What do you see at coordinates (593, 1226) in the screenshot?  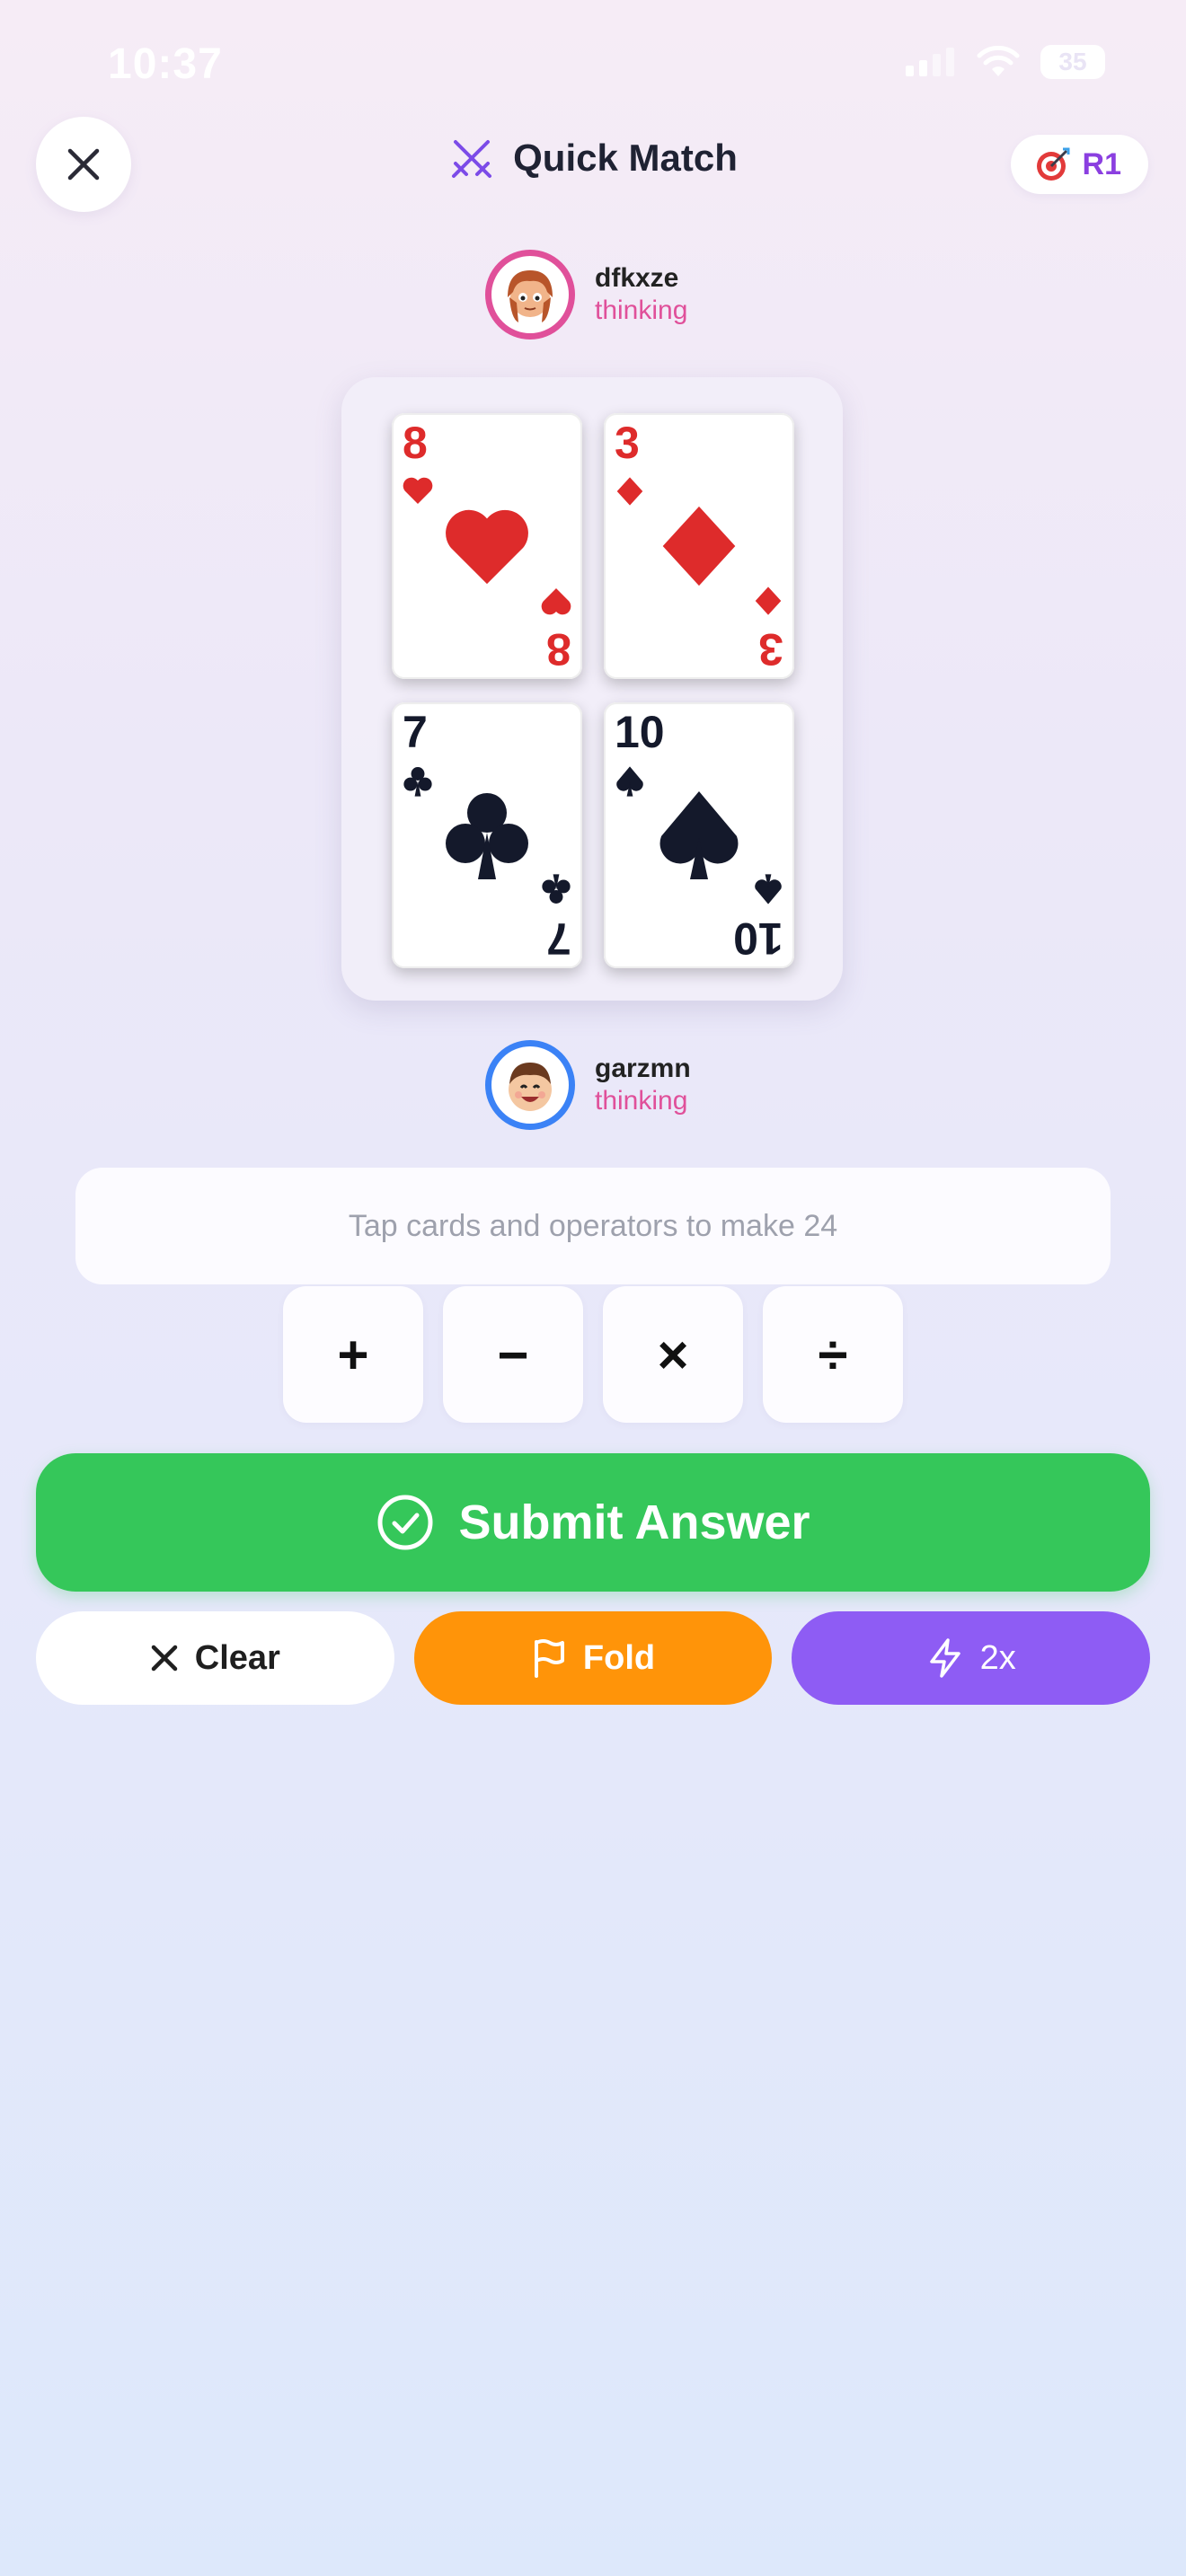 I see `expression-display: Tap cards and operators to make 24` at bounding box center [593, 1226].